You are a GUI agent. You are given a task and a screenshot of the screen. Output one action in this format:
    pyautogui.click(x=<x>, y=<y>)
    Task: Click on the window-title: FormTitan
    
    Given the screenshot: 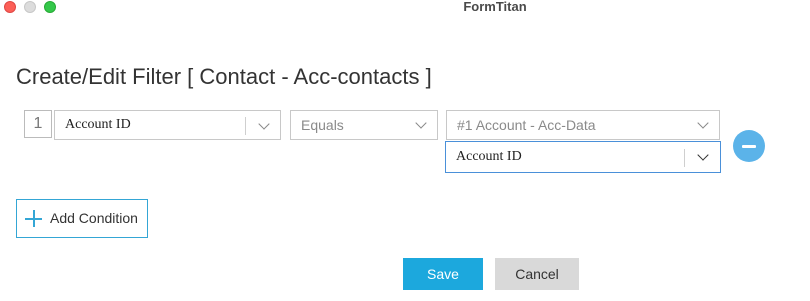 What is the action you would take?
    pyautogui.click(x=495, y=7)
    